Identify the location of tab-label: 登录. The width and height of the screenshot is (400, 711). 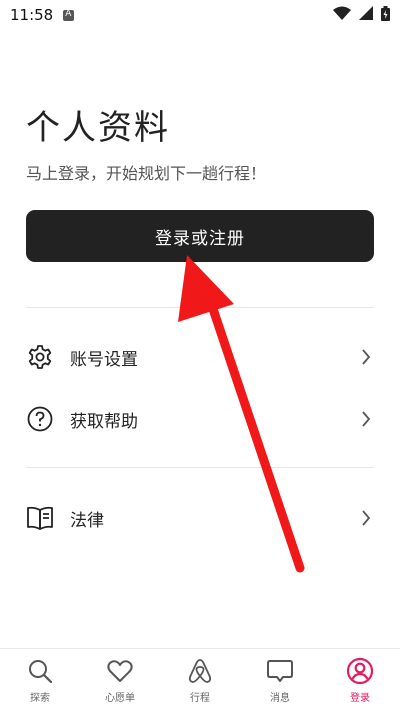
(360, 698).